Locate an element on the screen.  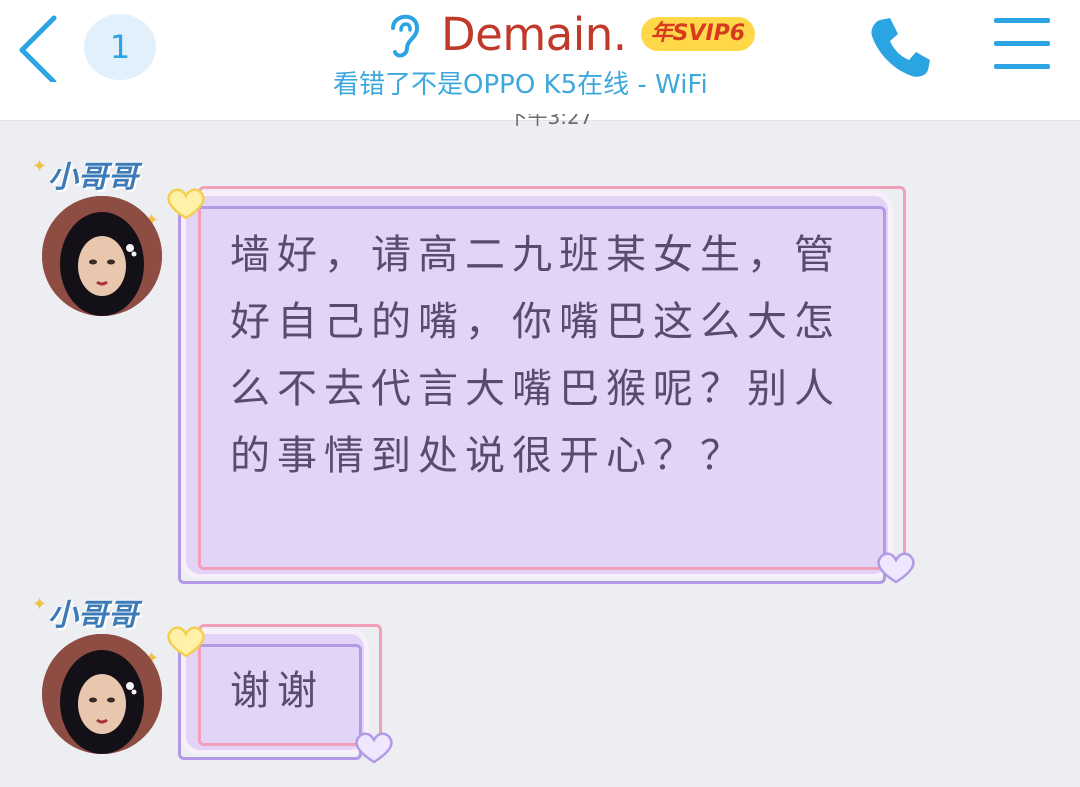
vip-badge: 年SVIP6 is located at coordinates (698, 34).